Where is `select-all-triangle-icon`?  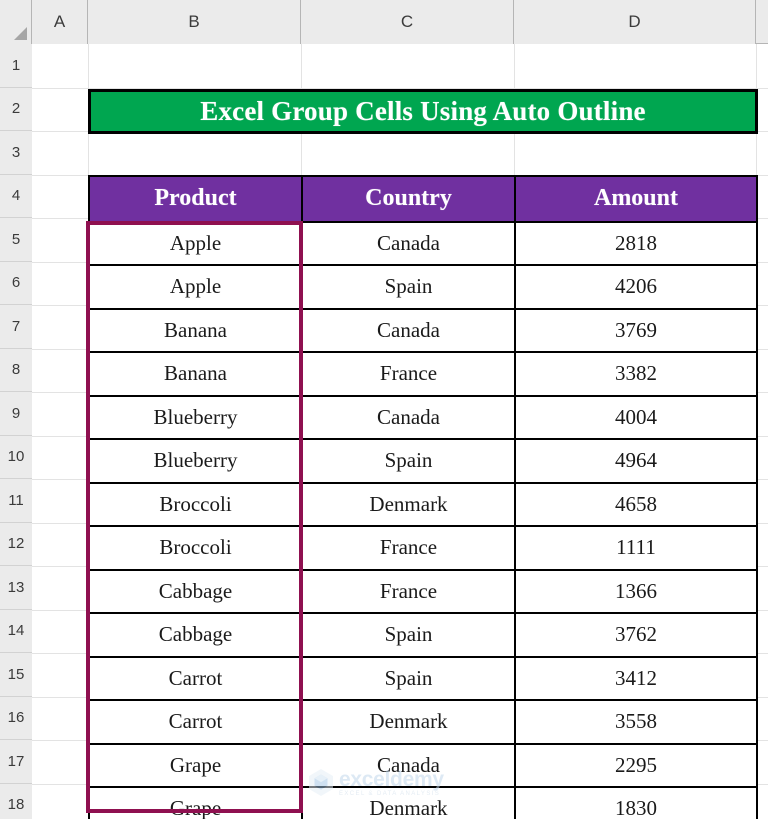 select-all-triangle-icon is located at coordinates (20, 33).